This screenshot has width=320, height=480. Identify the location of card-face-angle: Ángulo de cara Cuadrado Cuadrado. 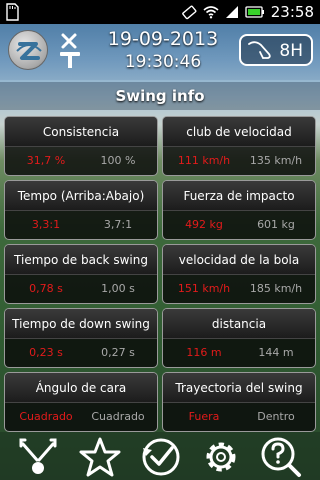
(81, 402).